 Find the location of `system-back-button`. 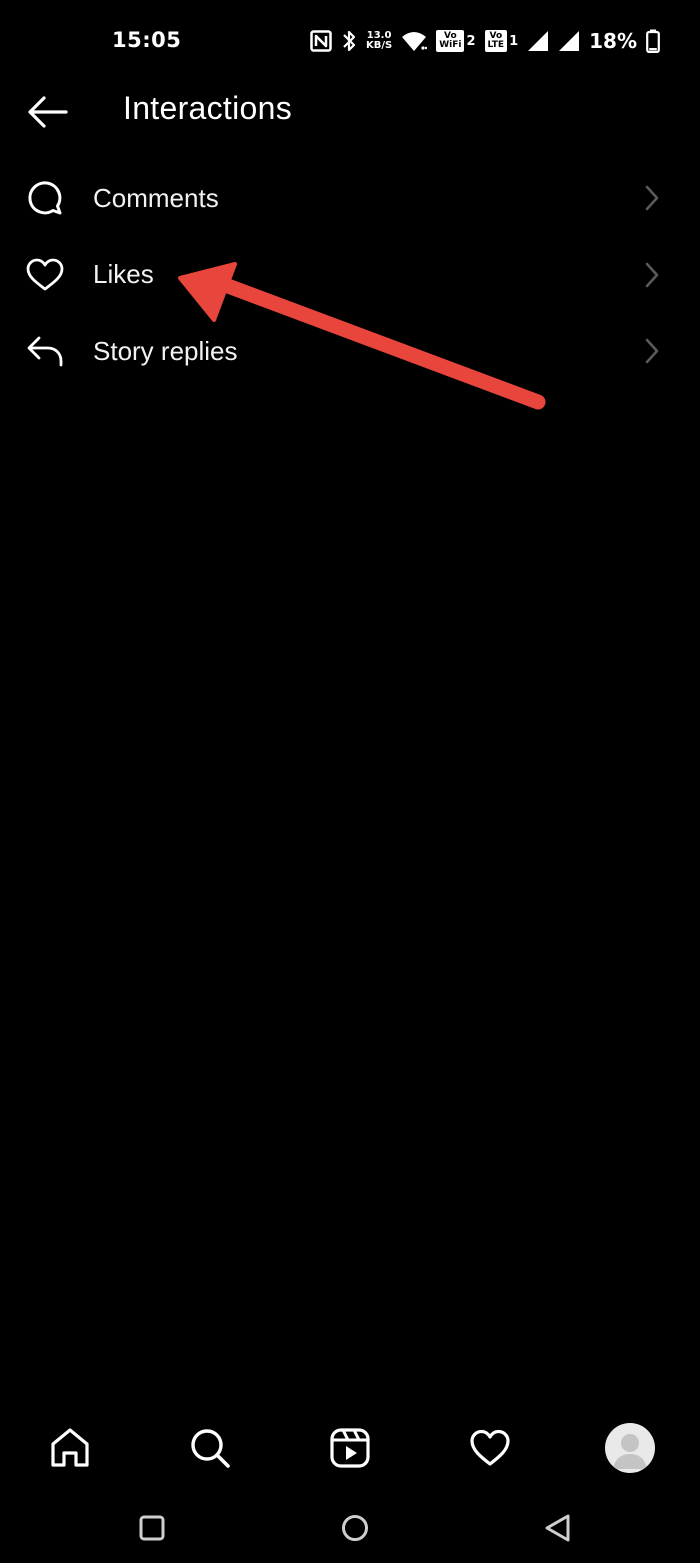

system-back-button is located at coordinates (557, 1528).